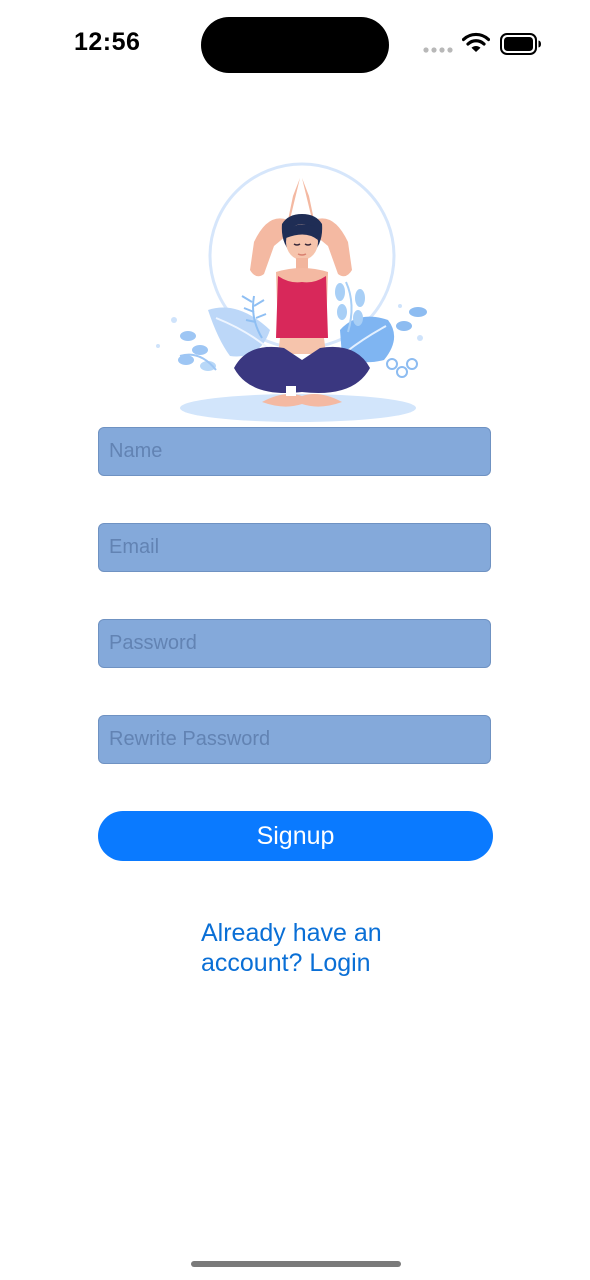  What do you see at coordinates (291, 933) in the screenshot?
I see `login-link-line-1: Already have an` at bounding box center [291, 933].